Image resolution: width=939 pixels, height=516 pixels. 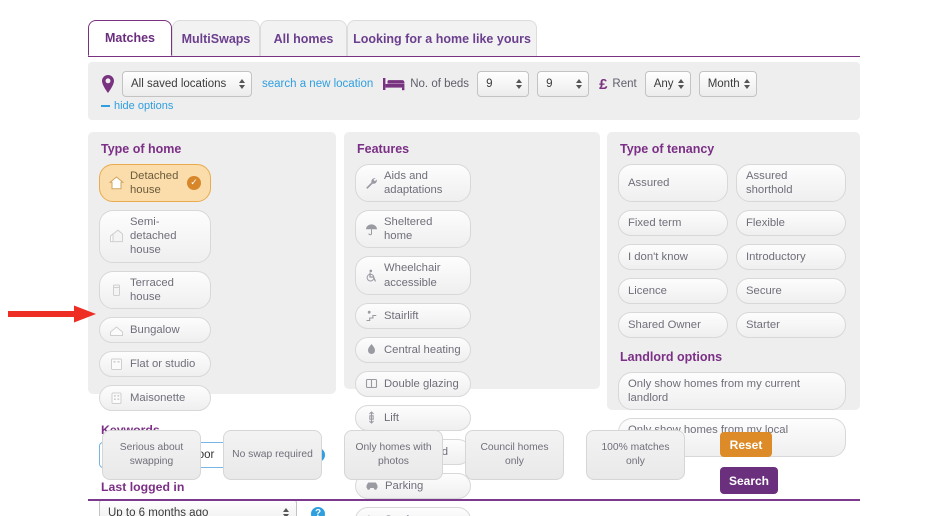 What do you see at coordinates (116, 398) in the screenshot?
I see `maisonette-icon` at bounding box center [116, 398].